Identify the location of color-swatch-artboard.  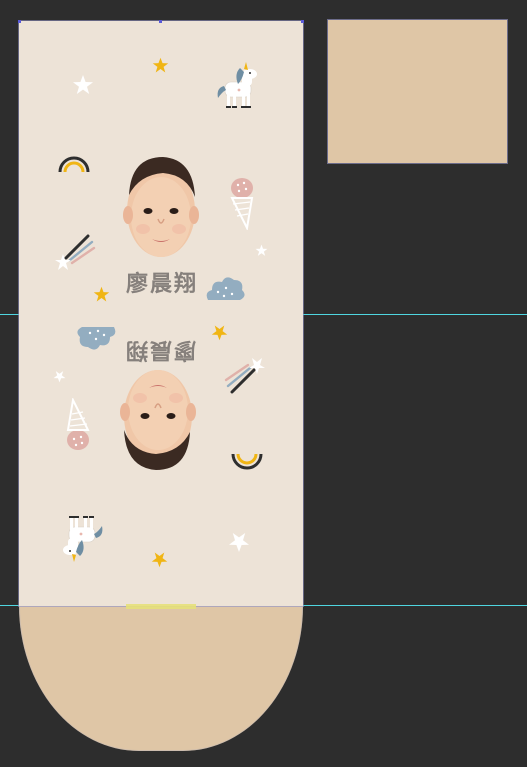
(417, 91).